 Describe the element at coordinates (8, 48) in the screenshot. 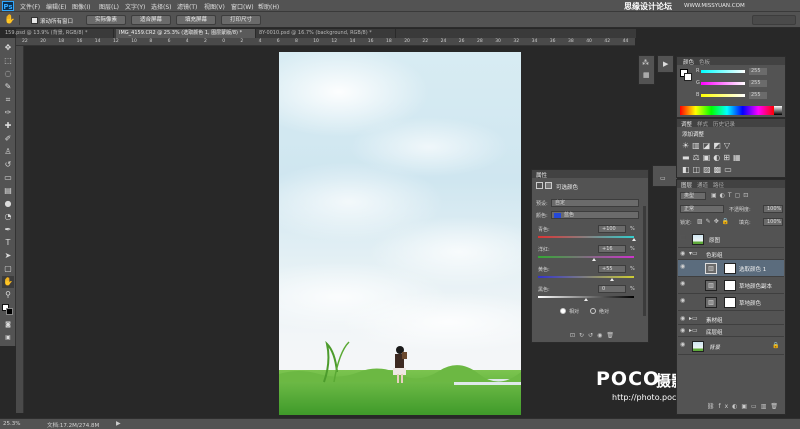

I see `move-tool-icon: ✥` at that location.